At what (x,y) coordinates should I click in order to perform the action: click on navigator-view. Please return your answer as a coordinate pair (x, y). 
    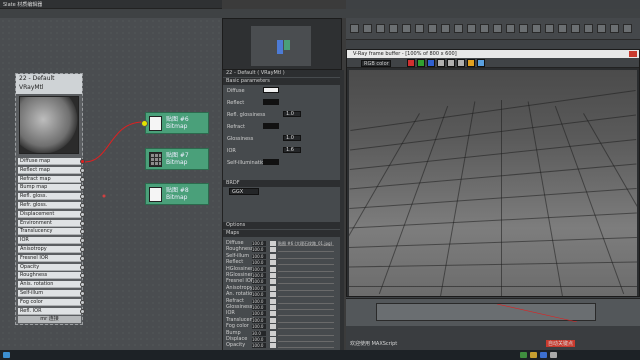
    Looking at the image, I should click on (281, 46).